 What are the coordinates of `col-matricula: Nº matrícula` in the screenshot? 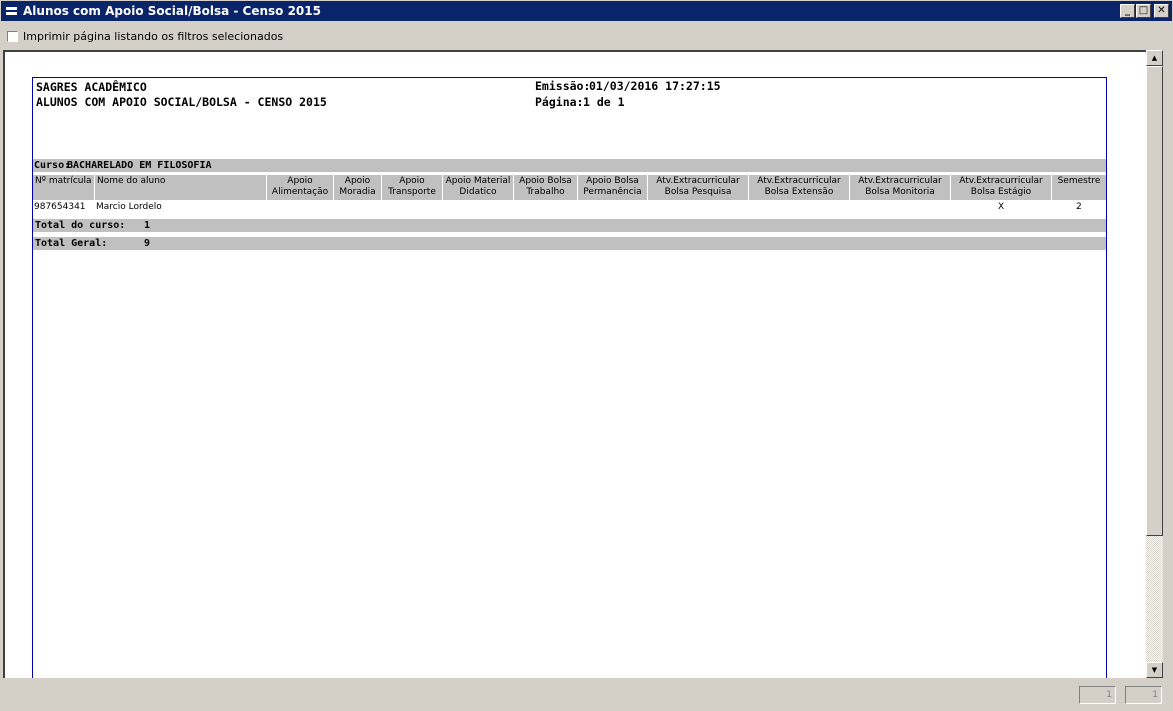 It's located at (64, 187).